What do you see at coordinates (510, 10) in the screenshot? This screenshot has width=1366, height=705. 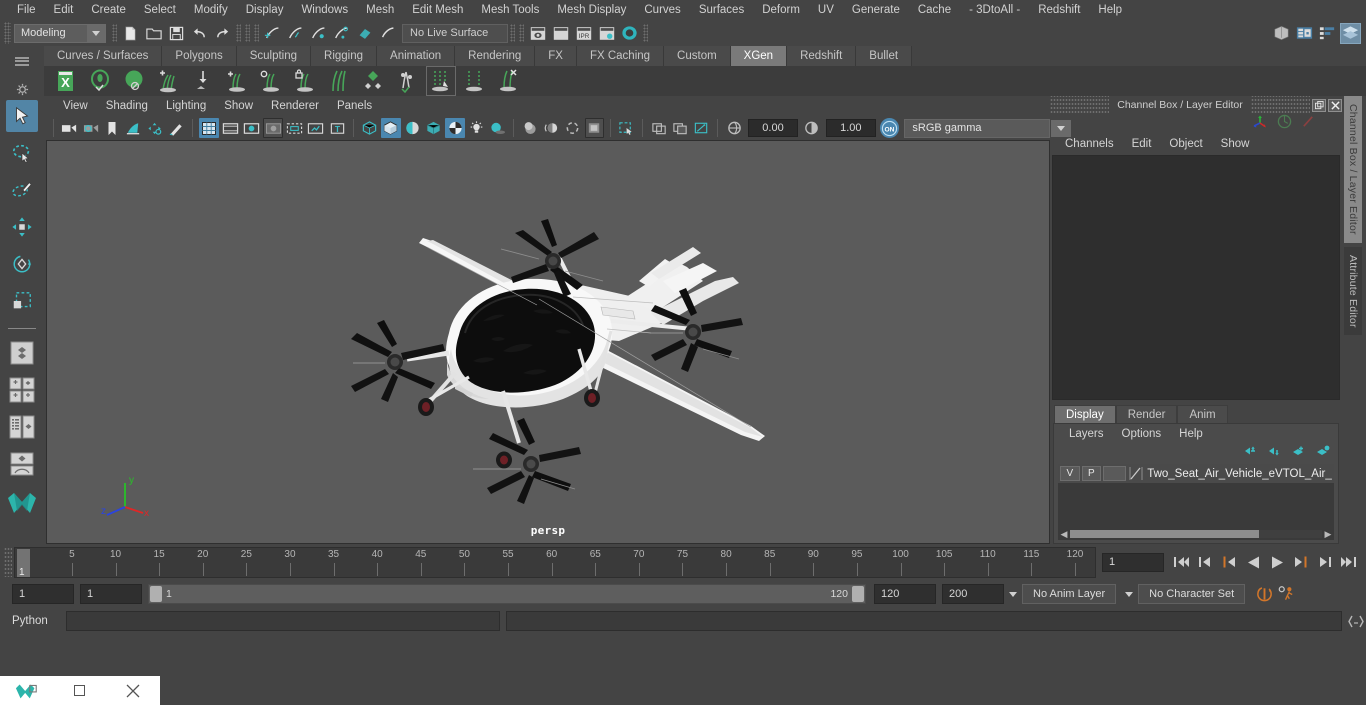 I see `menu-mesh-tools: Mesh Tools` at bounding box center [510, 10].